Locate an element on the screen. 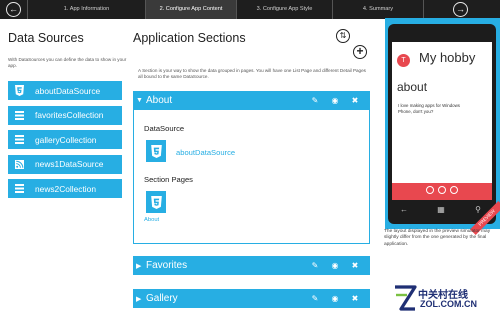  section-header-gallery: ▶ Gallery ✎ ◉ ✖ is located at coordinates (251, 298).